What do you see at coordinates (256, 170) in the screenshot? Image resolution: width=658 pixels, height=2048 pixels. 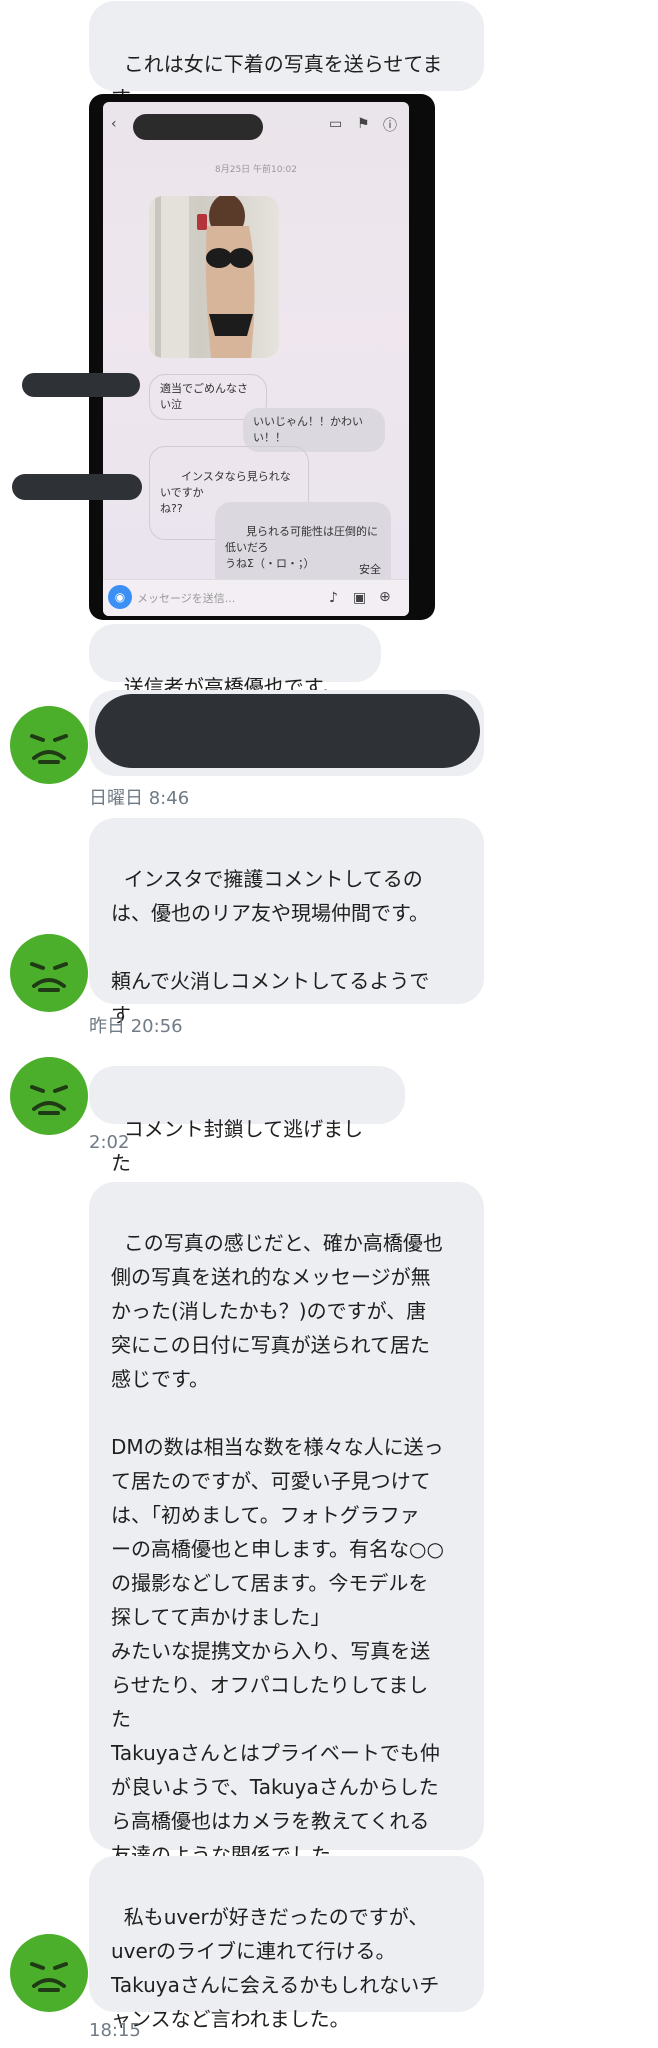 I see `screenshot-date: 8月25日 午前10:02` at bounding box center [256, 170].